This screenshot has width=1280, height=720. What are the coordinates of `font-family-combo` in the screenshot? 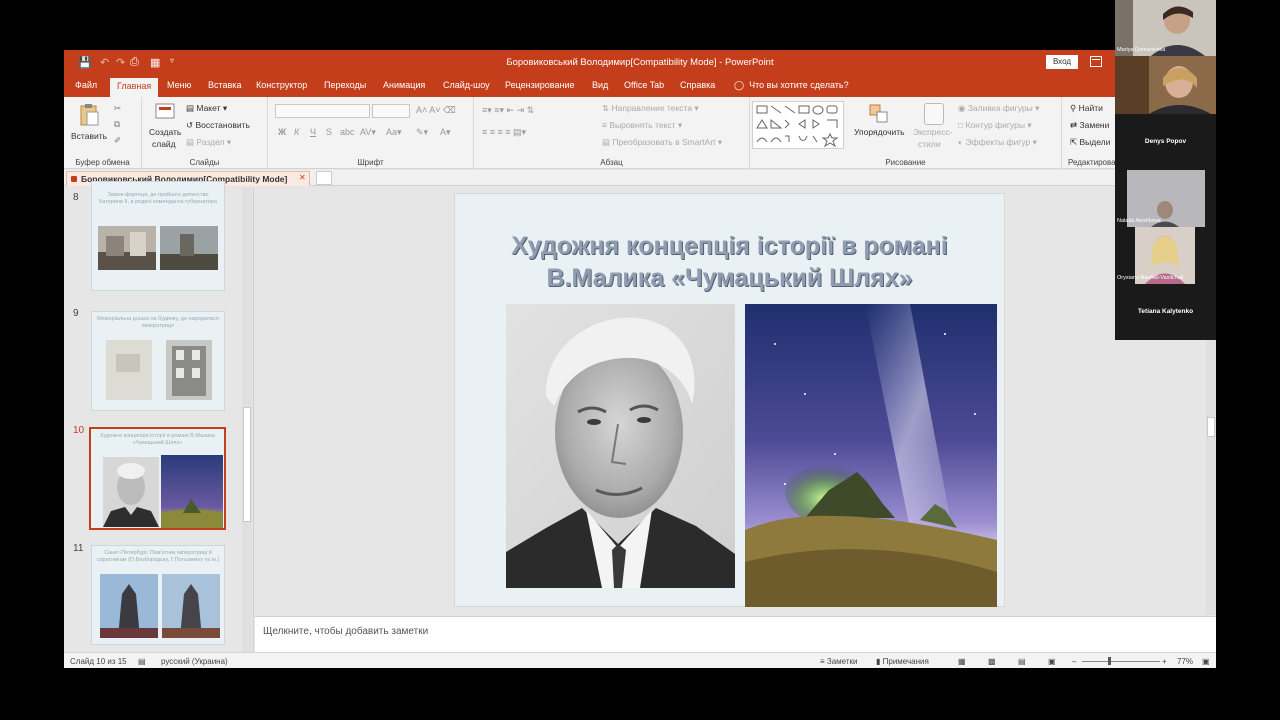 It's located at (322, 111).